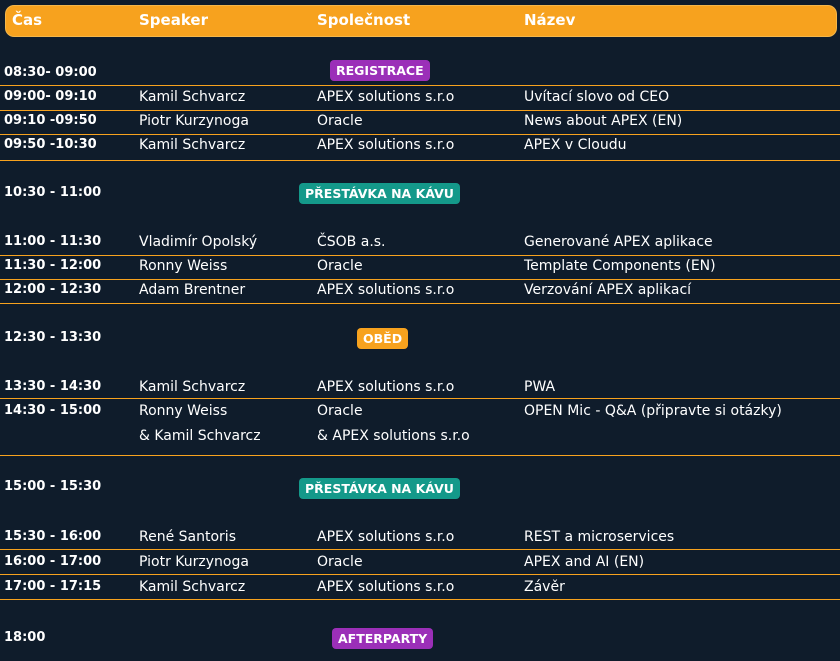  What do you see at coordinates (25, 637) in the screenshot?
I see `row-time: 18:00` at bounding box center [25, 637].